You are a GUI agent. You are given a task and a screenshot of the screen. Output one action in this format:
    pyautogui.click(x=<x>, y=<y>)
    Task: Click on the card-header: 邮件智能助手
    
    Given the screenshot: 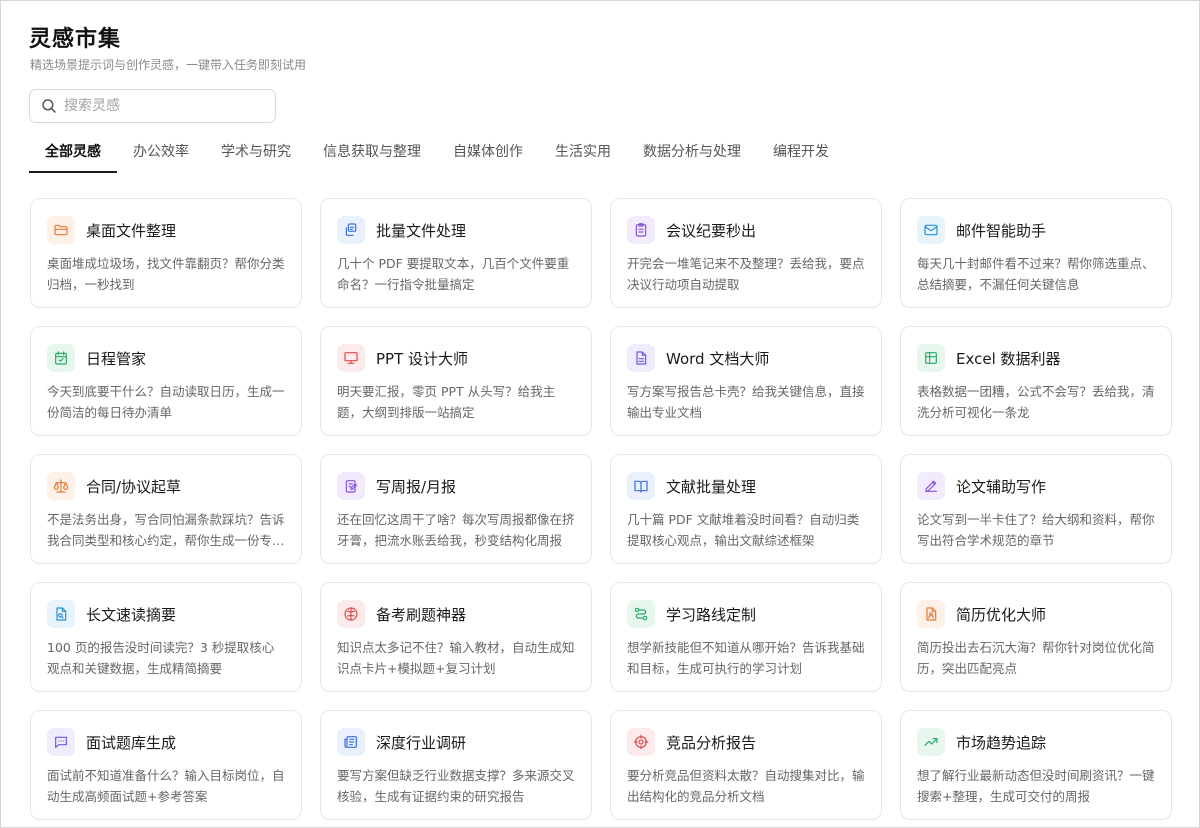 What is the action you would take?
    pyautogui.click(x=1036, y=230)
    